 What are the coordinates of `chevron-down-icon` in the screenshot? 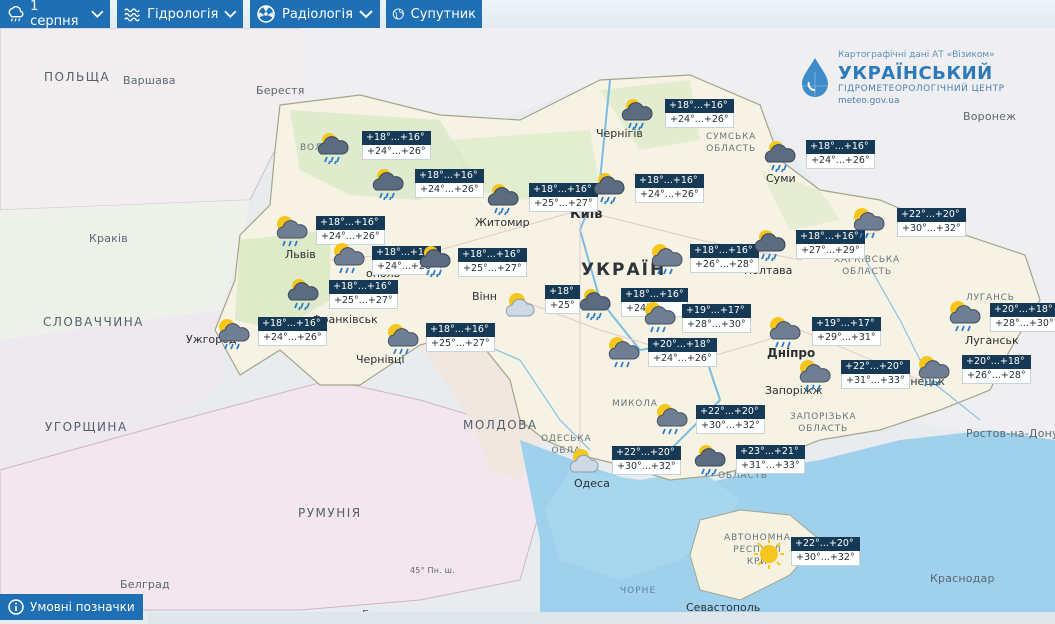 It's located at (230, 14).